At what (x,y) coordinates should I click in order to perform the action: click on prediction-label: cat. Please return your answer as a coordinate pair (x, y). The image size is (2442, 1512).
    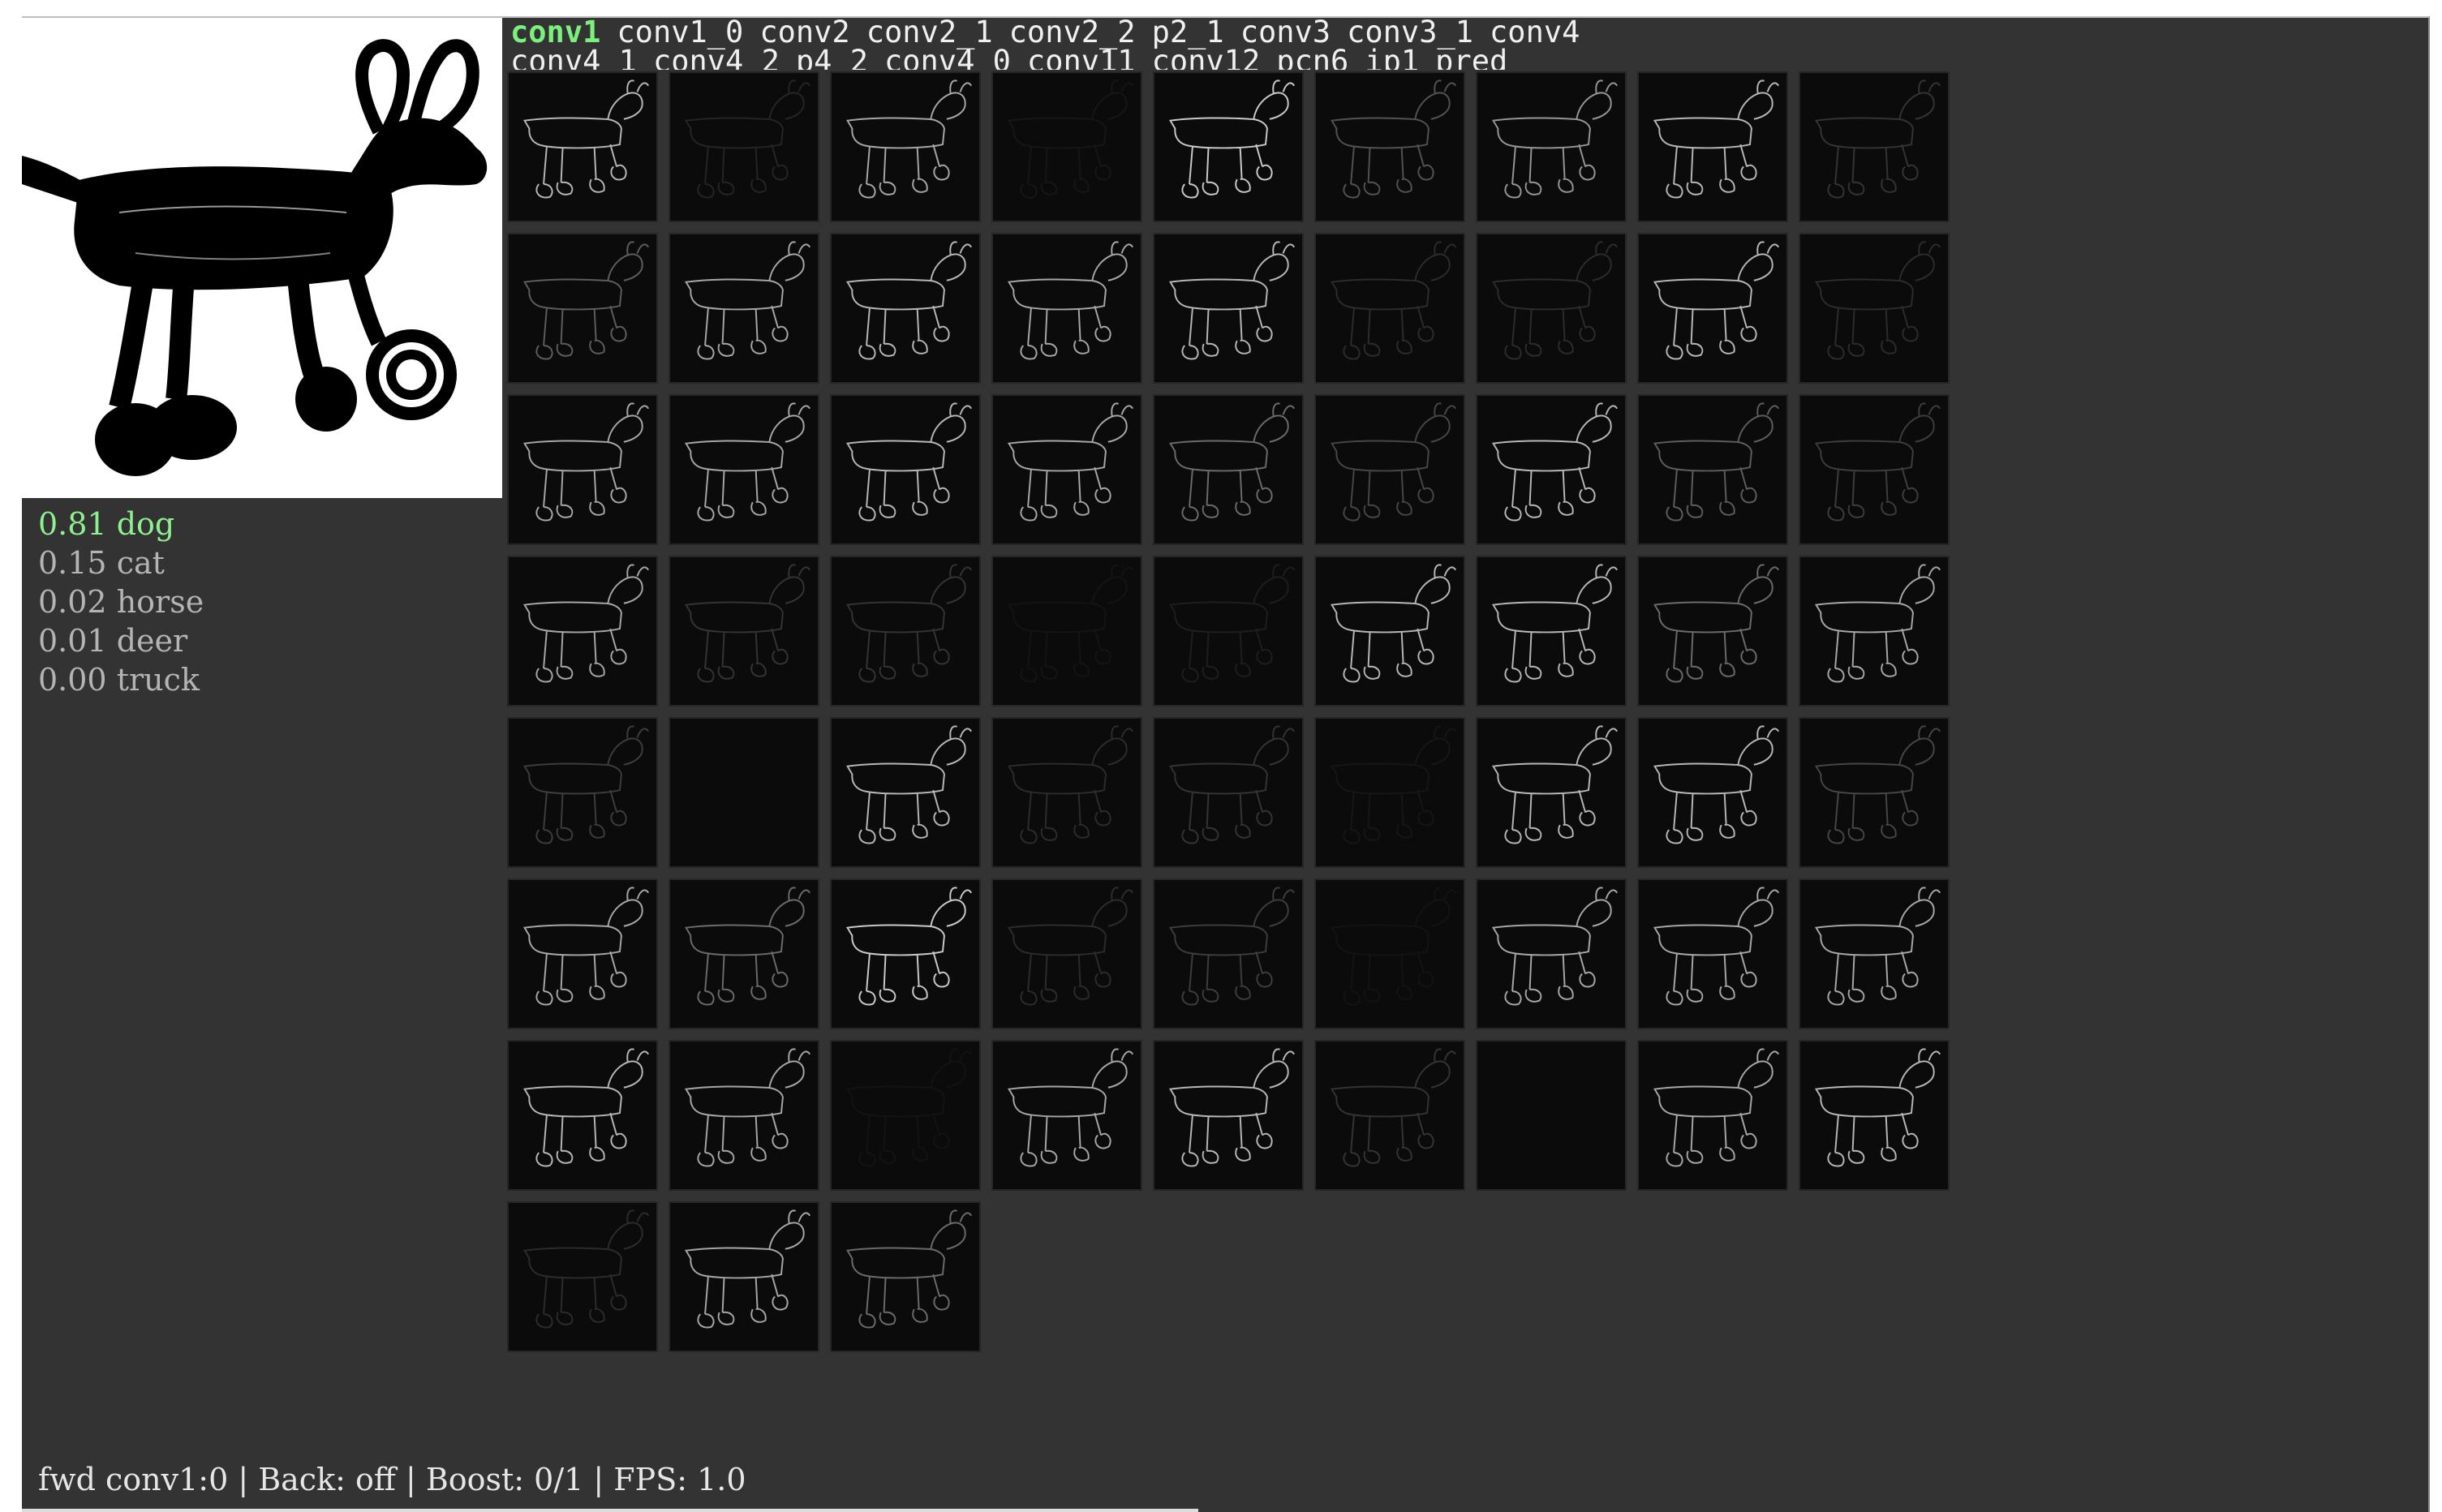
    Looking at the image, I should click on (140, 563).